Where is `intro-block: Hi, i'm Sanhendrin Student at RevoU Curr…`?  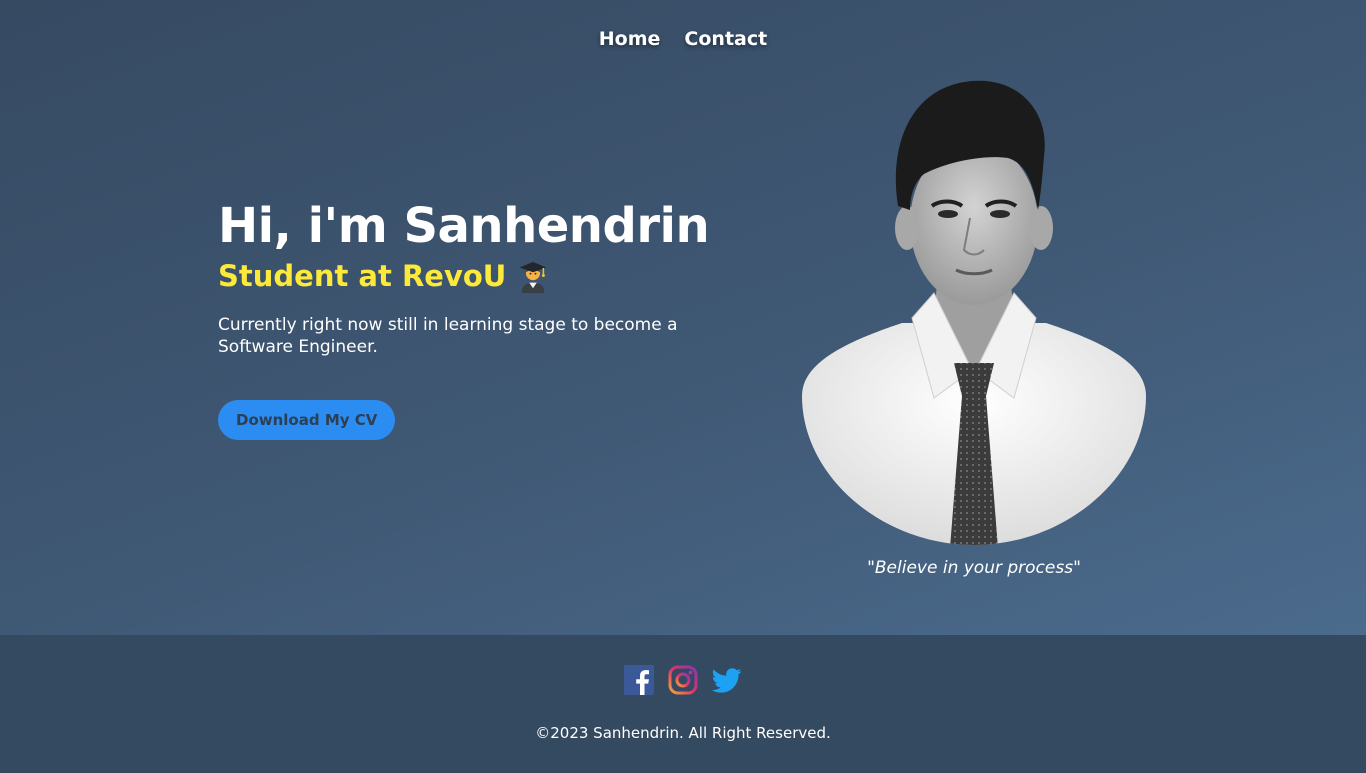 intro-block: Hi, i'm Sanhendrin Student at RevoU Curr… is located at coordinates (478, 318).